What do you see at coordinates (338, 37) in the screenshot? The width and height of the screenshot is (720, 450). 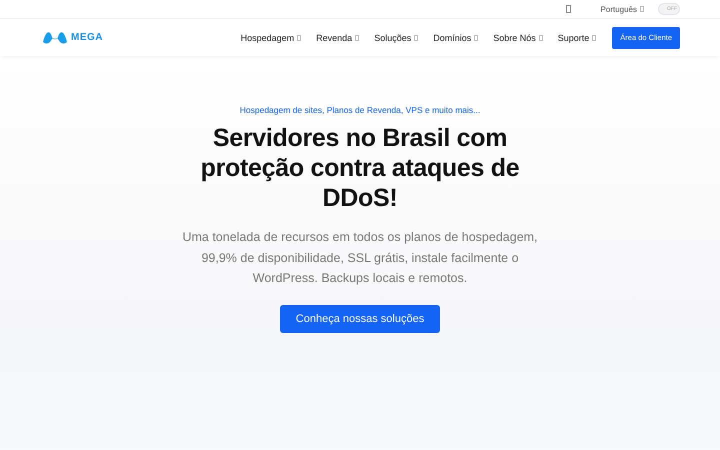 I see `nav-link: Revenda` at bounding box center [338, 37].